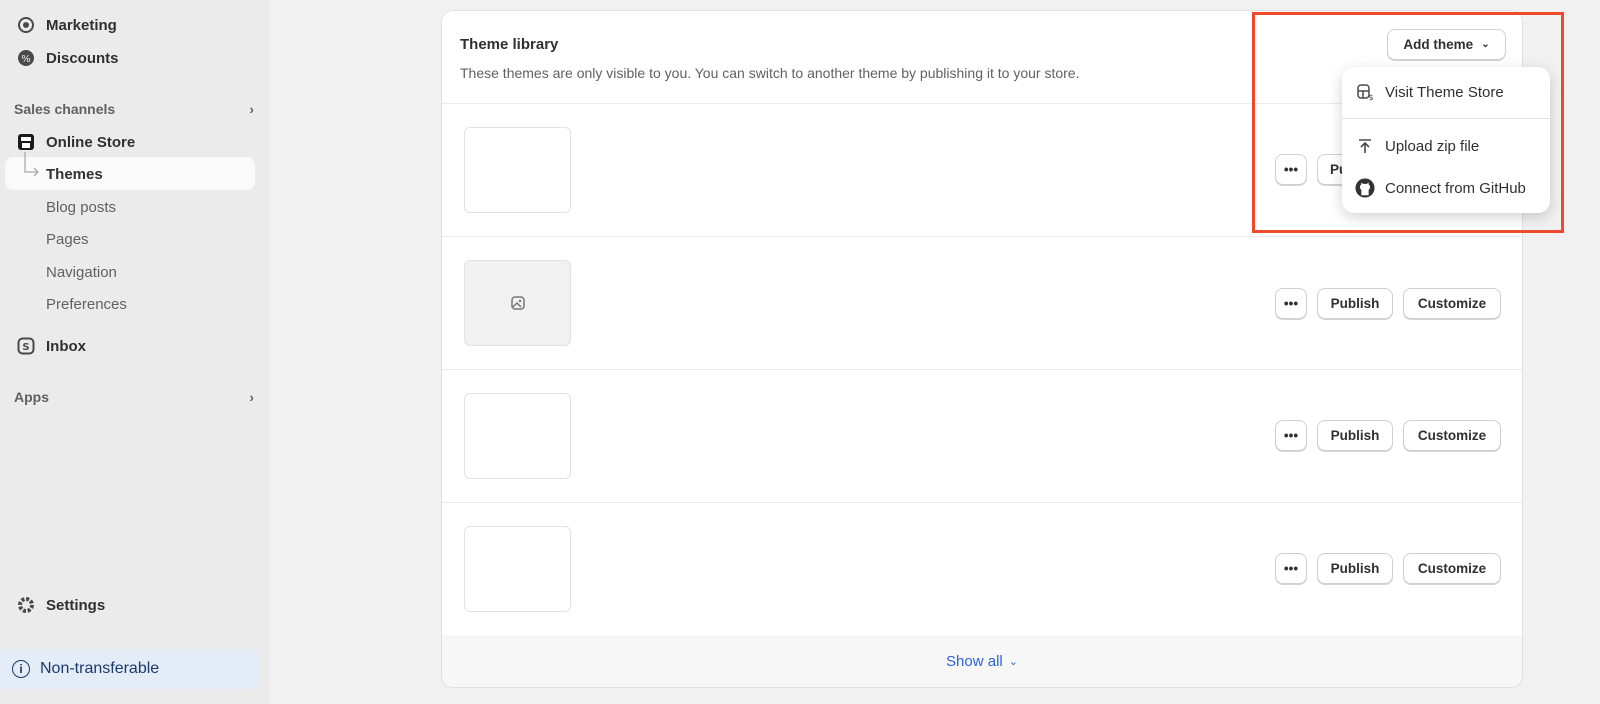  I want to click on sidebar-item-discounts: % Discounts, so click(135, 58).